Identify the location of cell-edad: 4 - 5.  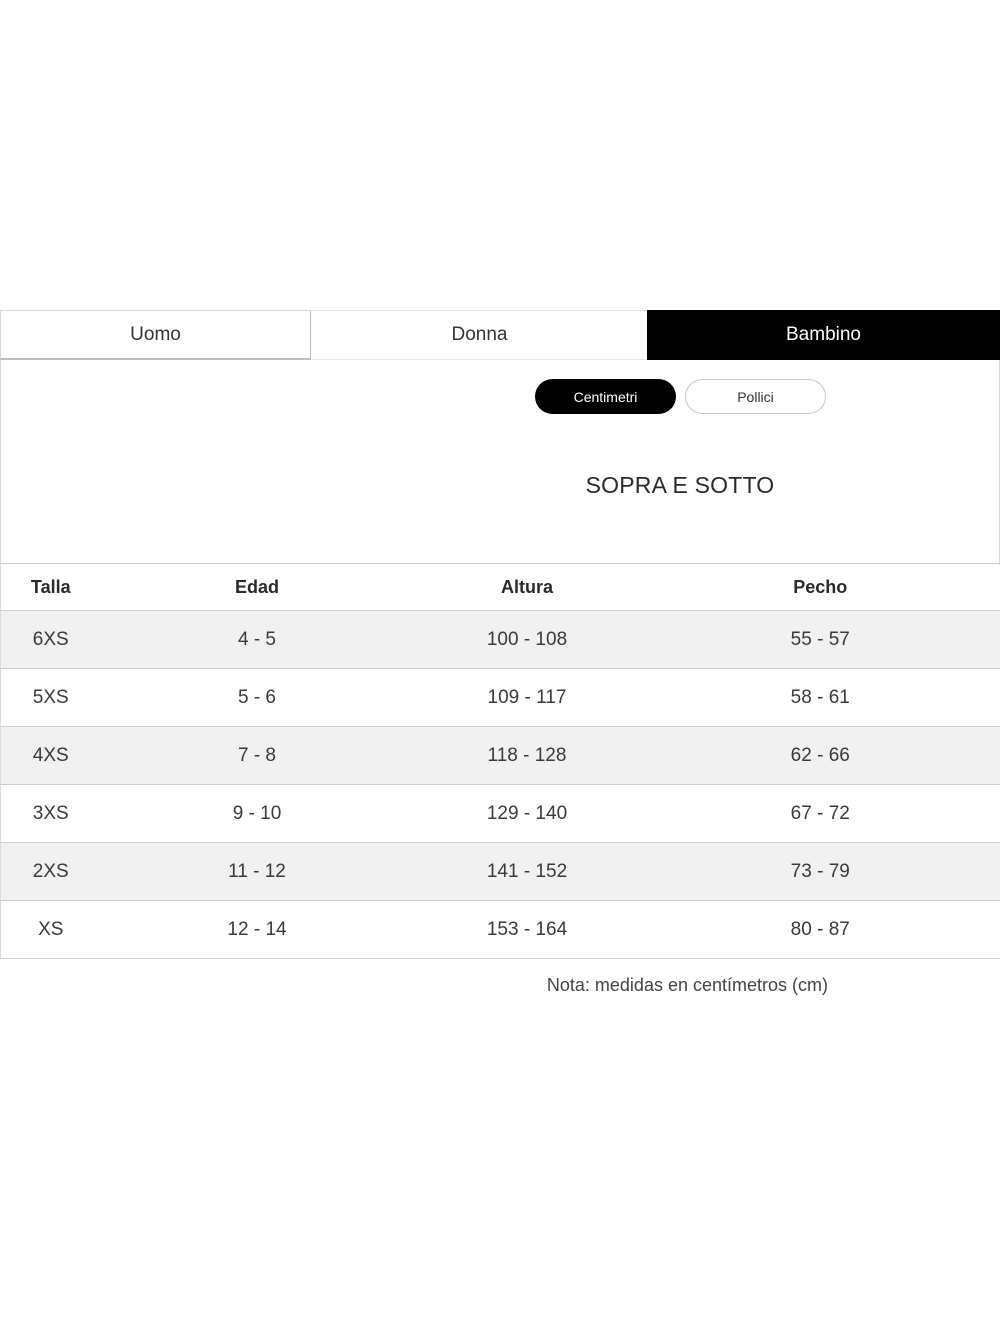
(257, 639).